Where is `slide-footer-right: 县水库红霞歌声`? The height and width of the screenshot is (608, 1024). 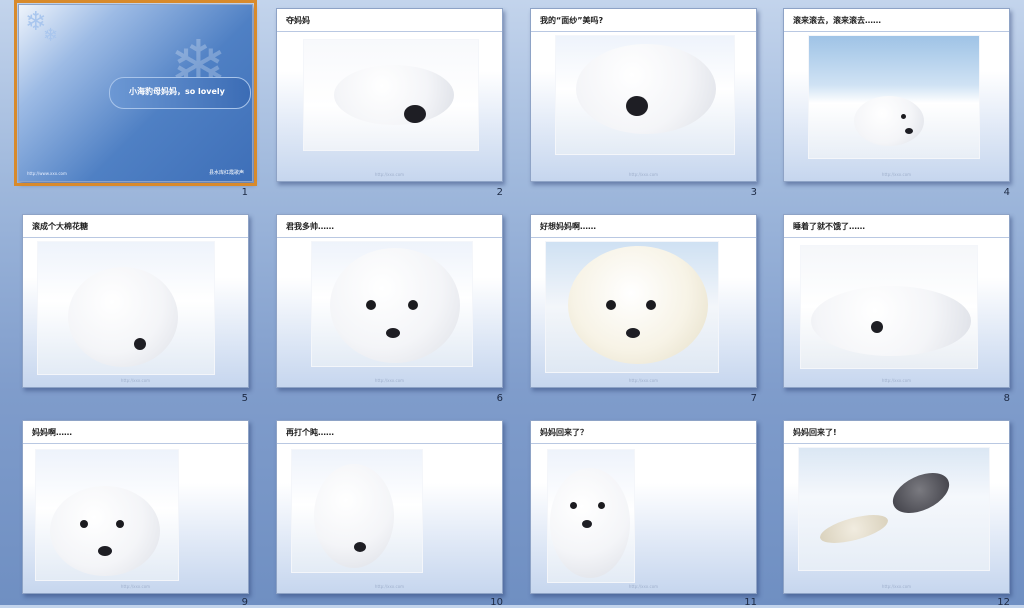 slide-footer-right: 县水库红霞歌声 is located at coordinates (226, 173).